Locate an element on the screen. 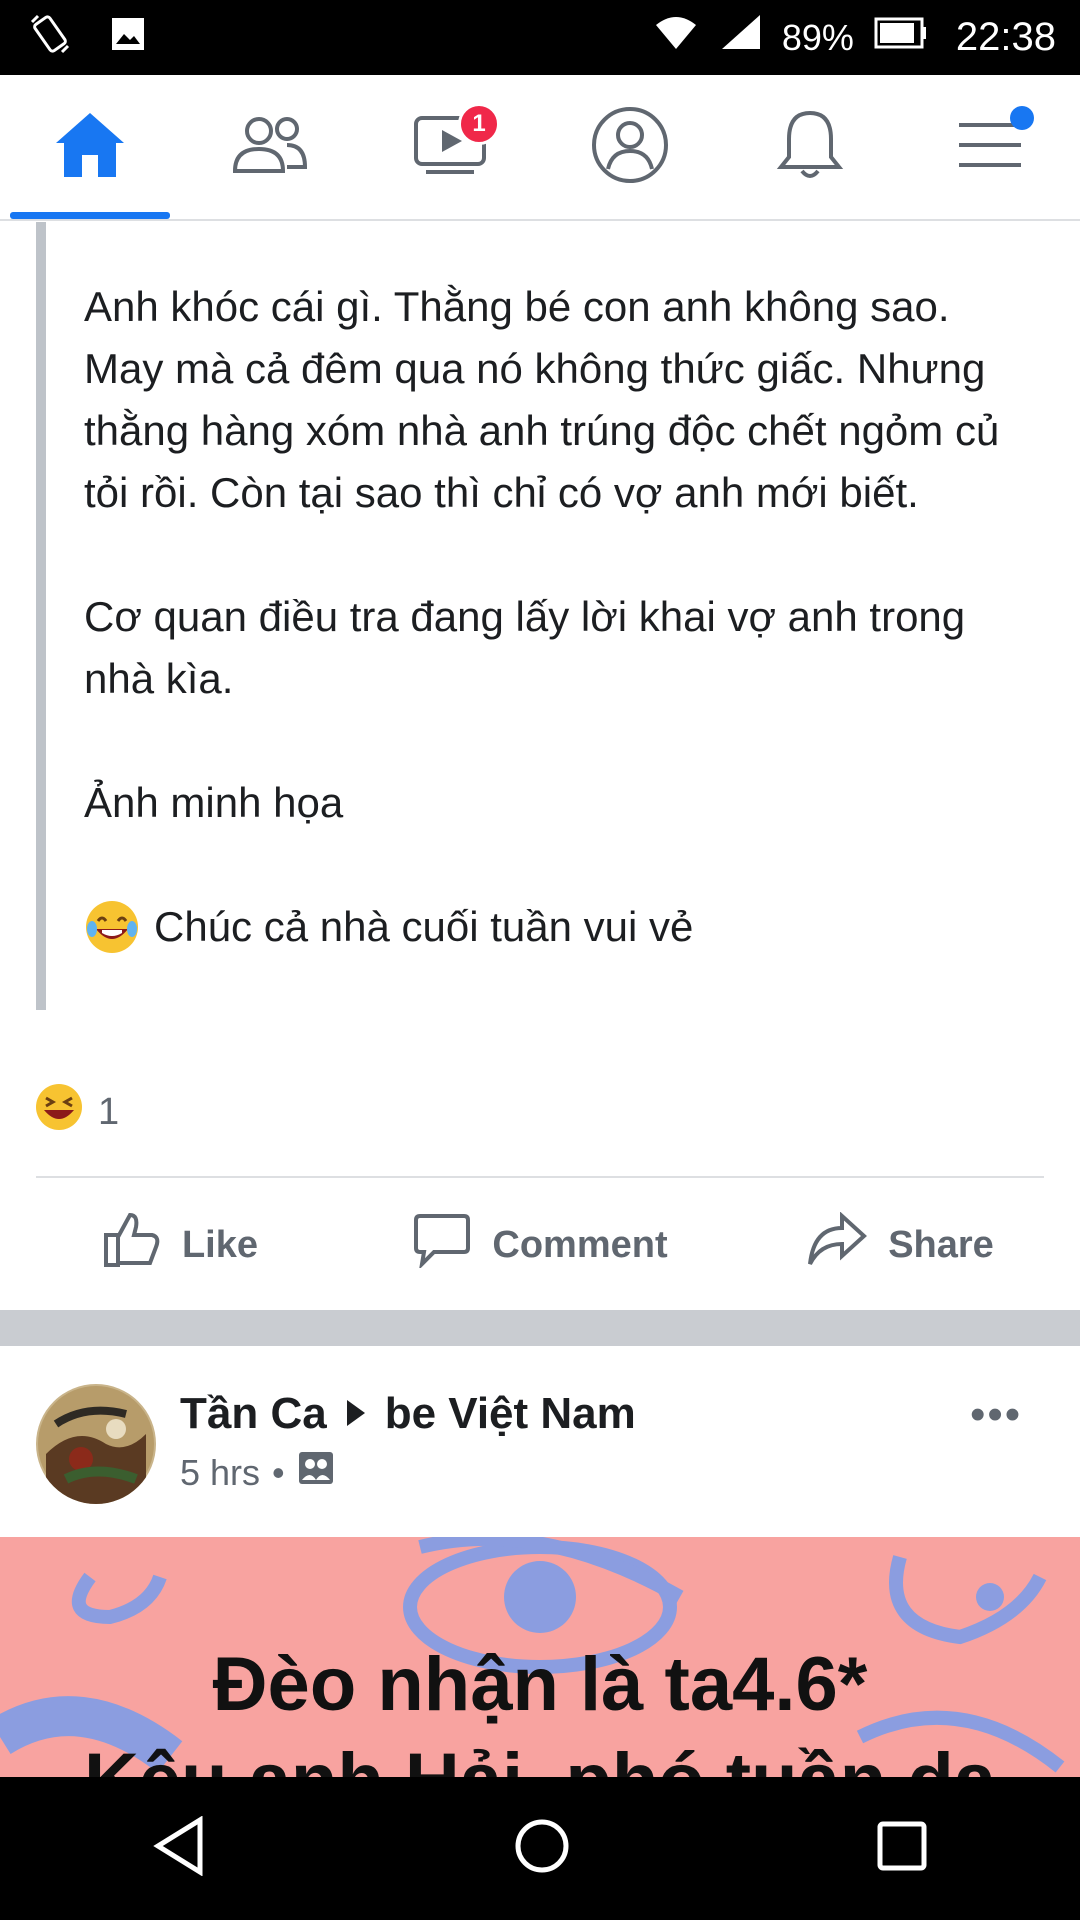 This screenshot has height=1920, width=1080. battery-percent: 89% is located at coordinates (817, 37).